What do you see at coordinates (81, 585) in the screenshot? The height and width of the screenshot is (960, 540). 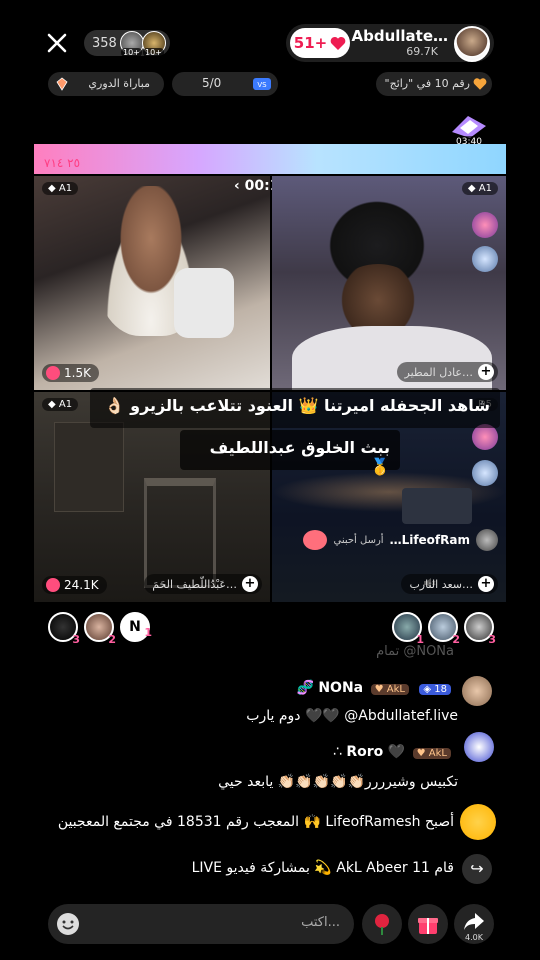 I see `guest-score-label: 24.1K` at bounding box center [81, 585].